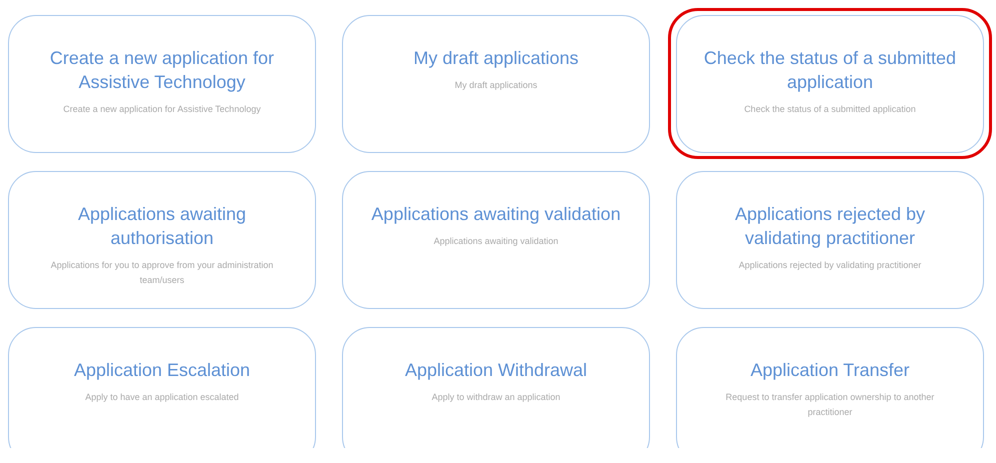 The height and width of the screenshot is (463, 996). Describe the element at coordinates (496, 58) in the screenshot. I see `card-title: My draft applications` at that location.